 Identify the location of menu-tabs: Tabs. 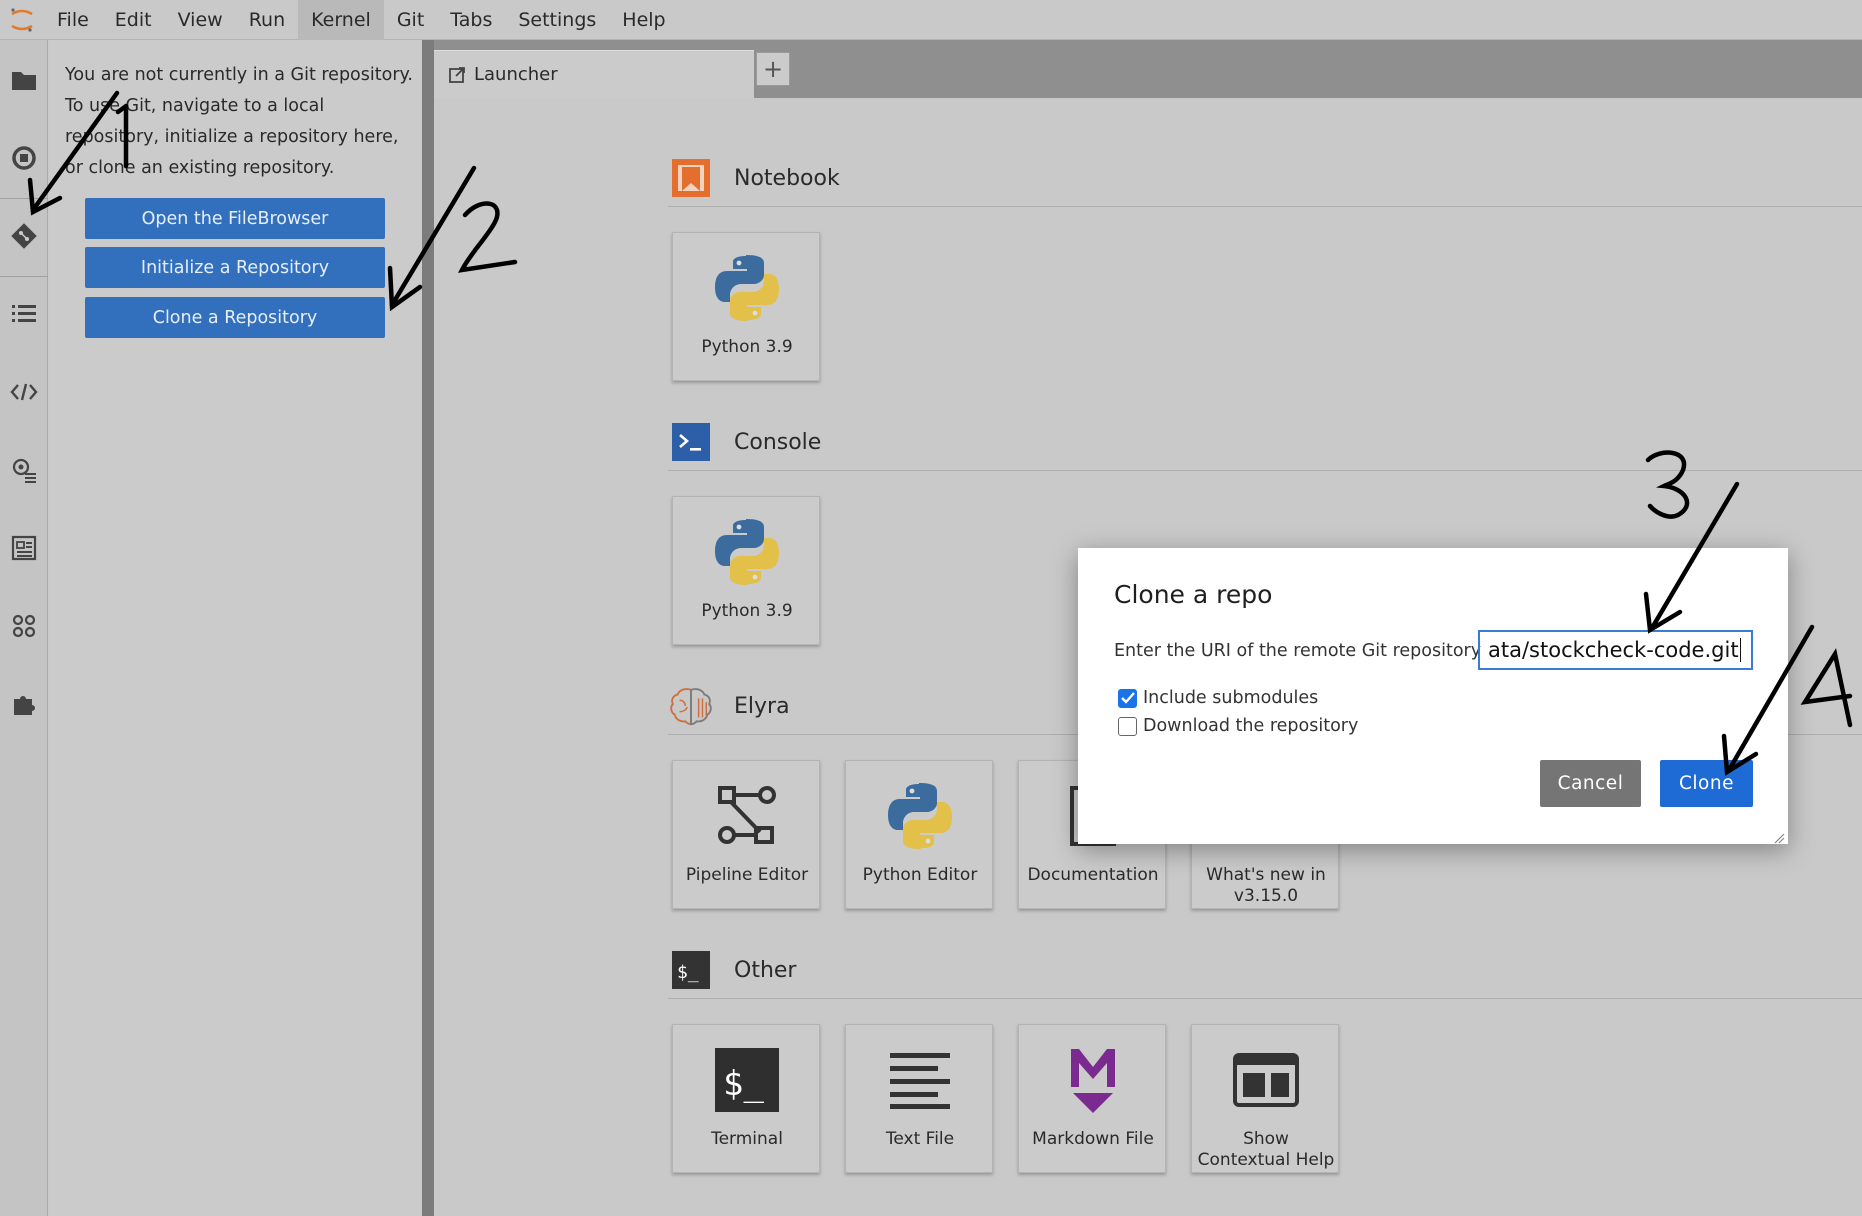
(471, 20).